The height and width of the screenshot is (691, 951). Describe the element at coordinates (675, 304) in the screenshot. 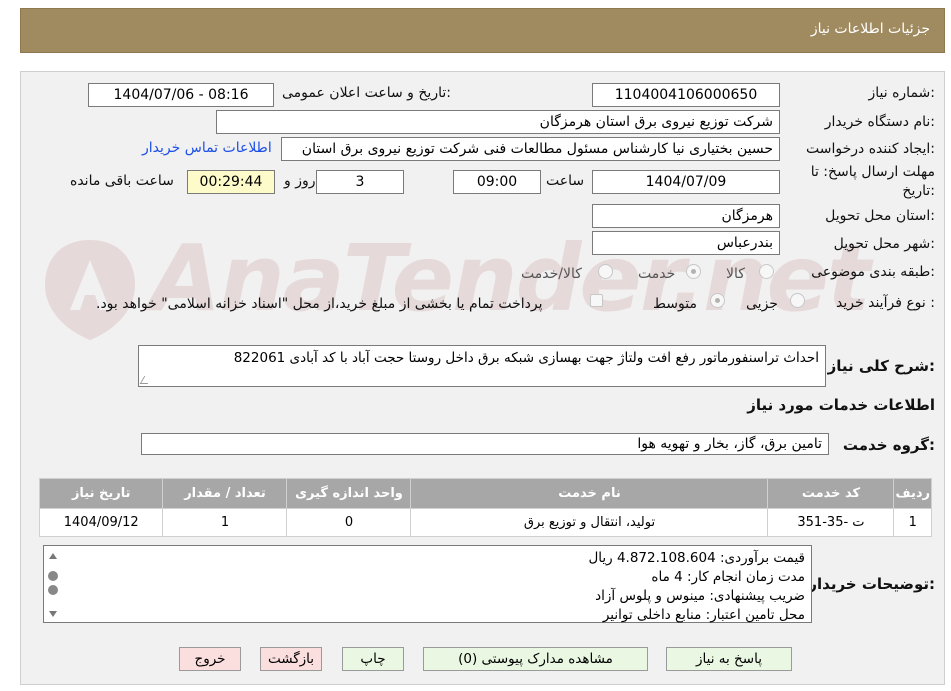

I see `process-option-medium: متوسط` at that location.